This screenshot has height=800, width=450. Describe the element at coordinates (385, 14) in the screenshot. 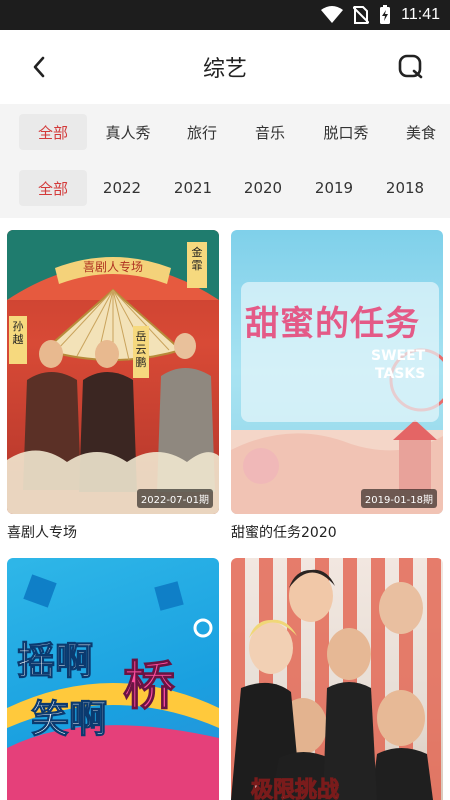

I see `battery-charging-icon` at that location.